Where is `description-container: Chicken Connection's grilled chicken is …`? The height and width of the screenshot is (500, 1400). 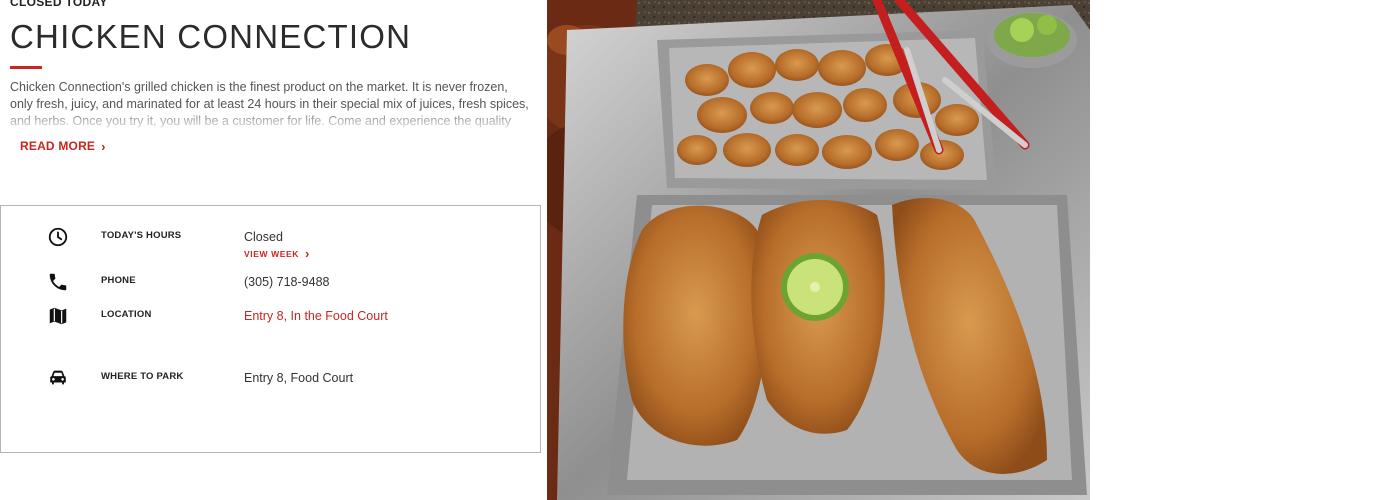
description-container: Chicken Connection's grilled chicken is … is located at coordinates (270, 105).